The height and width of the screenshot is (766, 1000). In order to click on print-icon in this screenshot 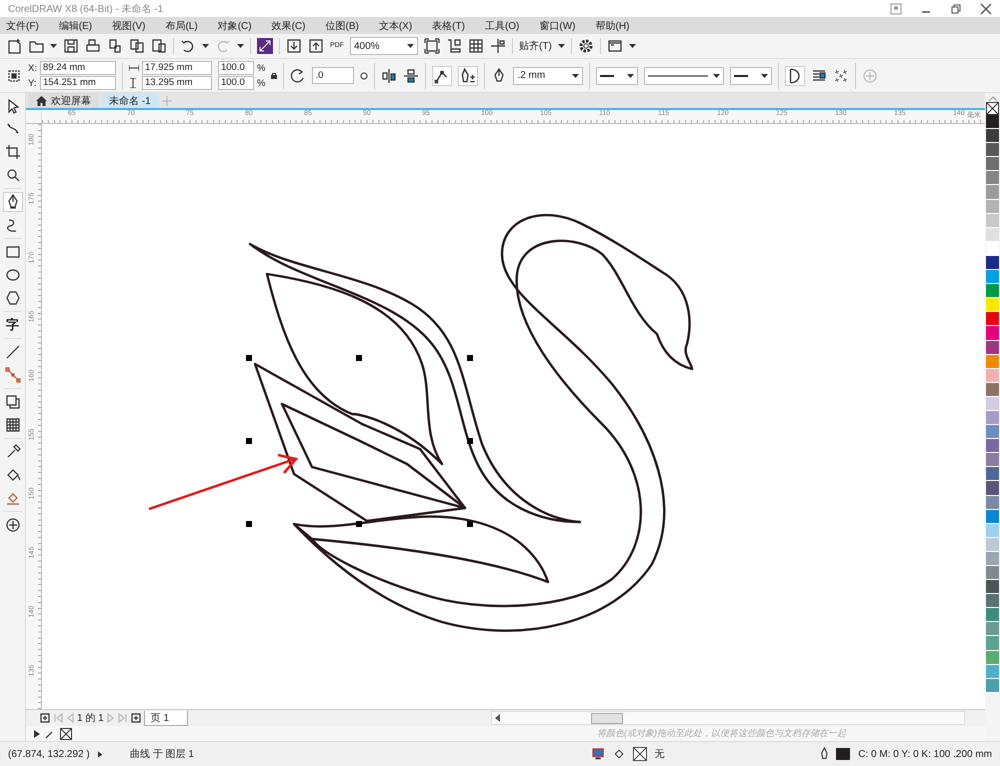, I will do `click(93, 46)`.